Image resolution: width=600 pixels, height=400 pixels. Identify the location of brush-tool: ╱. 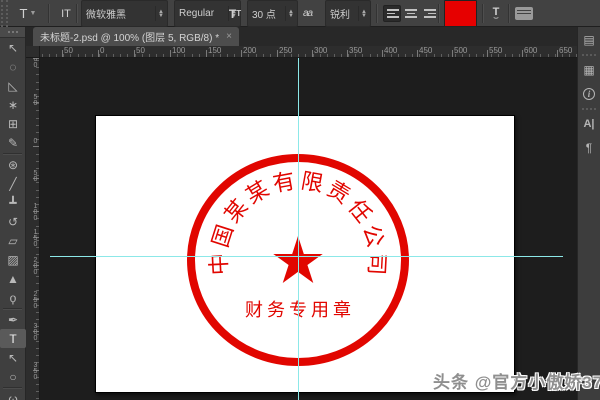
(13, 183).